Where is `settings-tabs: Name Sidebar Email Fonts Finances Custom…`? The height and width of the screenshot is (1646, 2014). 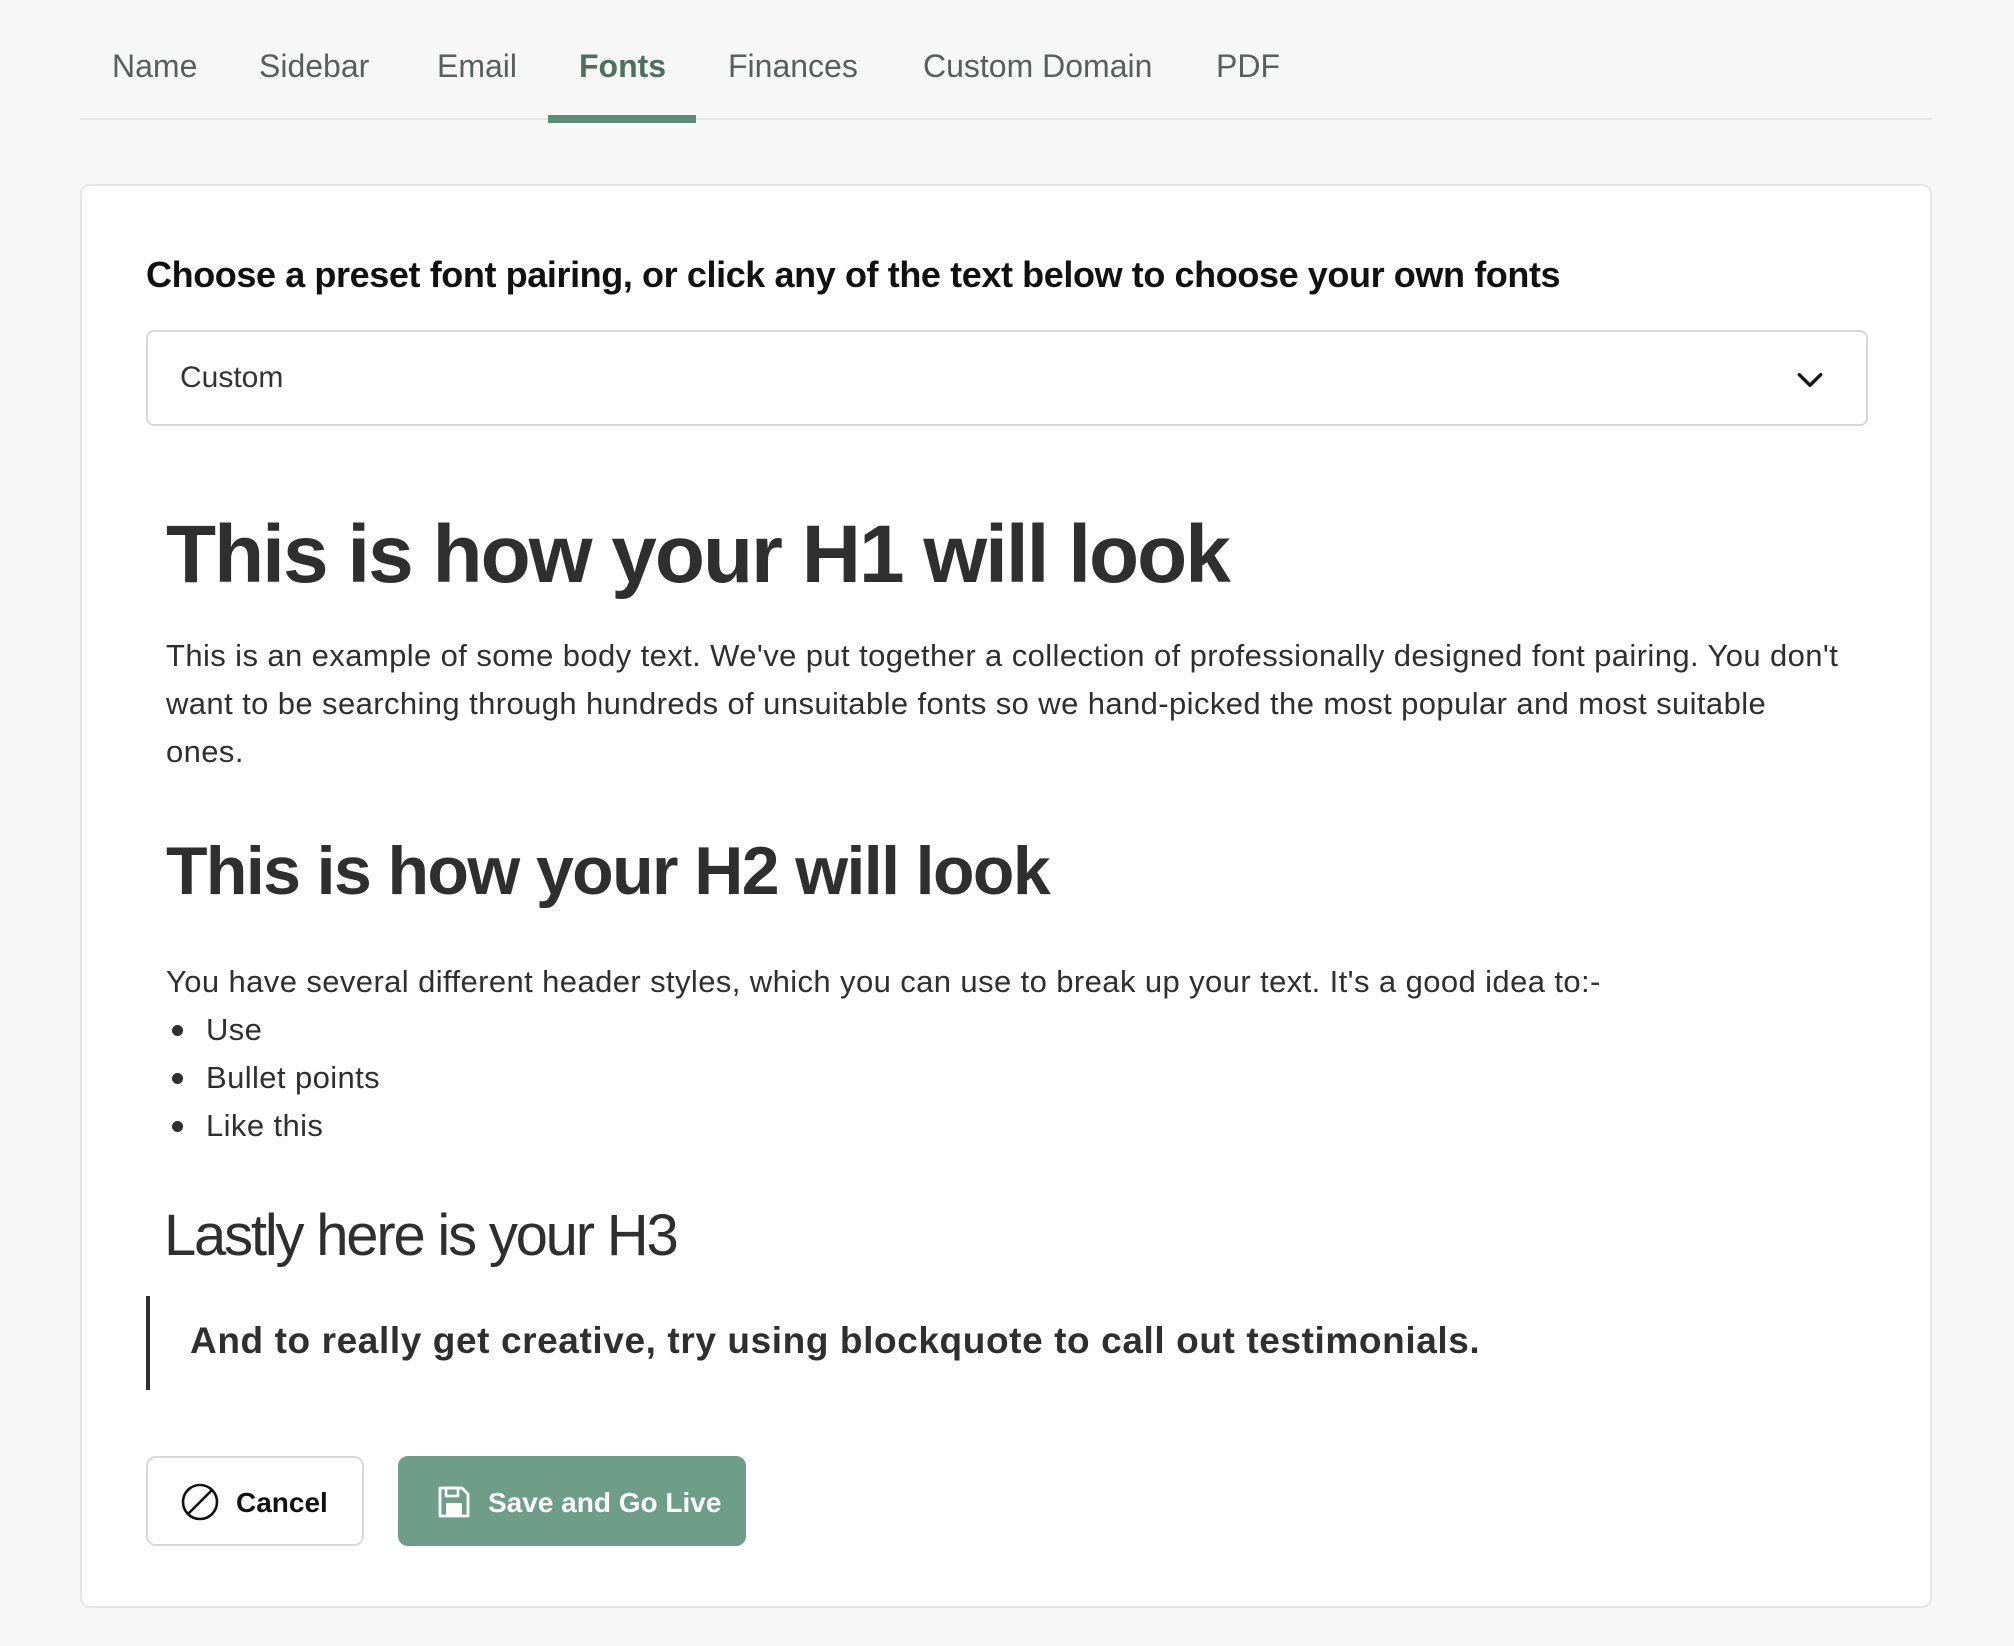 settings-tabs: Name Sidebar Email Fonts Finances Custom… is located at coordinates (1006, 61).